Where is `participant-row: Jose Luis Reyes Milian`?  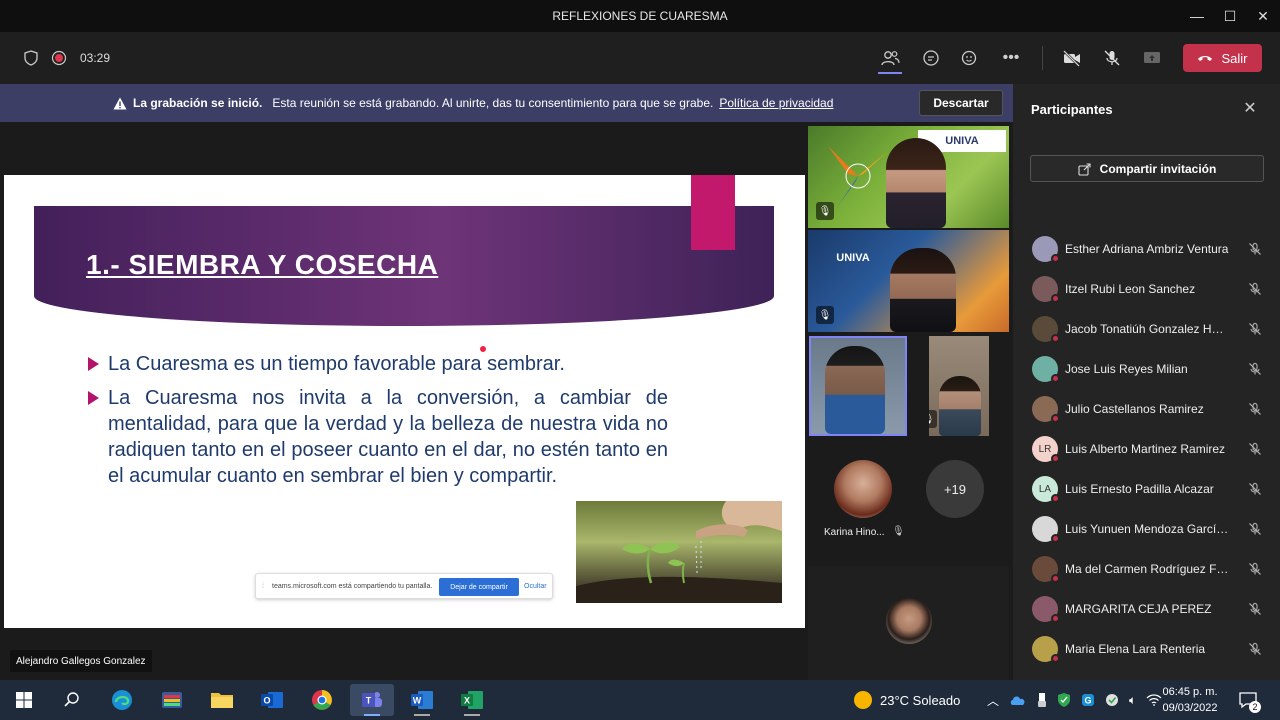 participant-row: Jose Luis Reyes Milian is located at coordinates (1146, 369).